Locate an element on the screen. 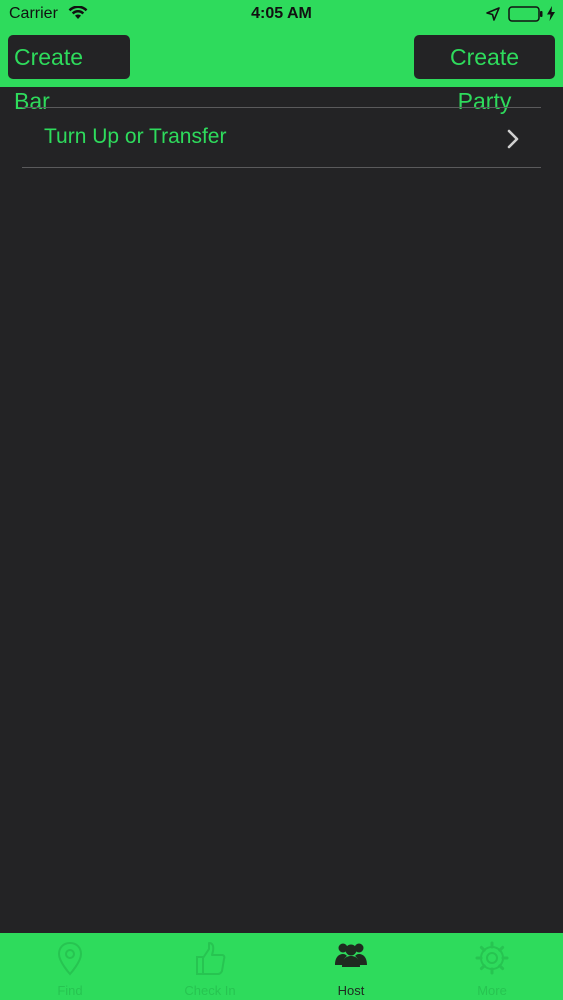 This screenshot has width=563, height=1000. gear-icon is located at coordinates (492, 960).